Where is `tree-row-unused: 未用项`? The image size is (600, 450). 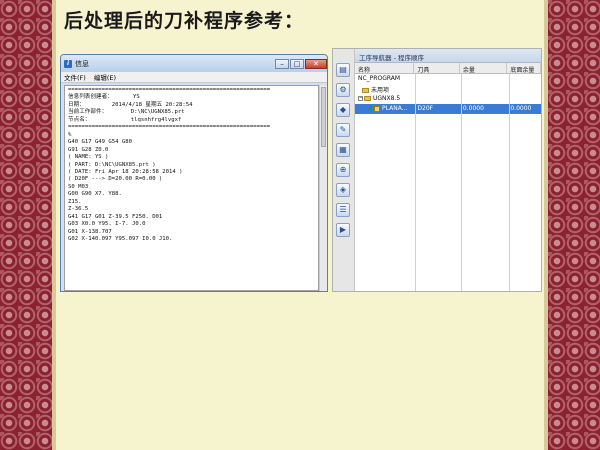
tree-row-unused: 未用项 is located at coordinates (448, 89).